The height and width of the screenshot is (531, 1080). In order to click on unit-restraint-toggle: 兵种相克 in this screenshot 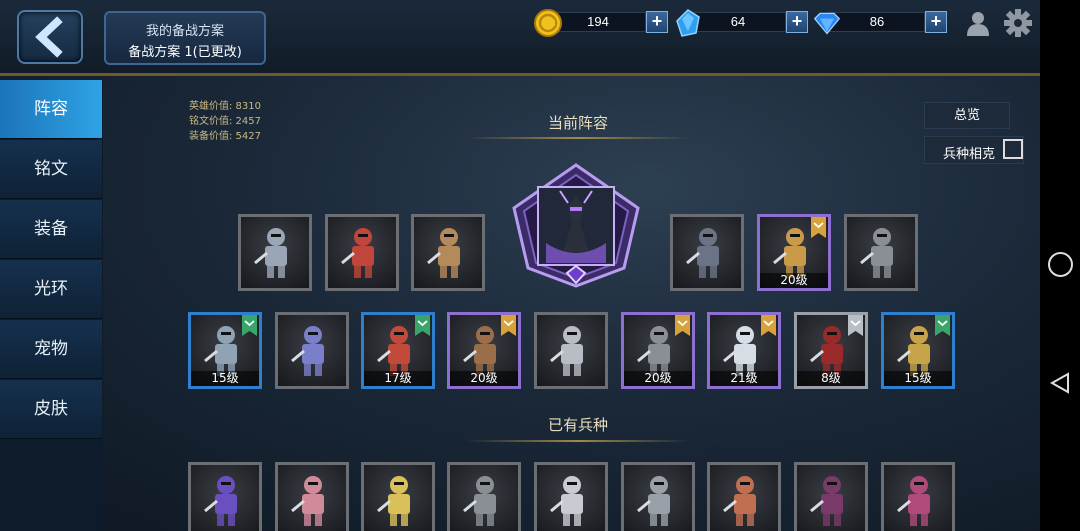, I will do `click(974, 150)`.